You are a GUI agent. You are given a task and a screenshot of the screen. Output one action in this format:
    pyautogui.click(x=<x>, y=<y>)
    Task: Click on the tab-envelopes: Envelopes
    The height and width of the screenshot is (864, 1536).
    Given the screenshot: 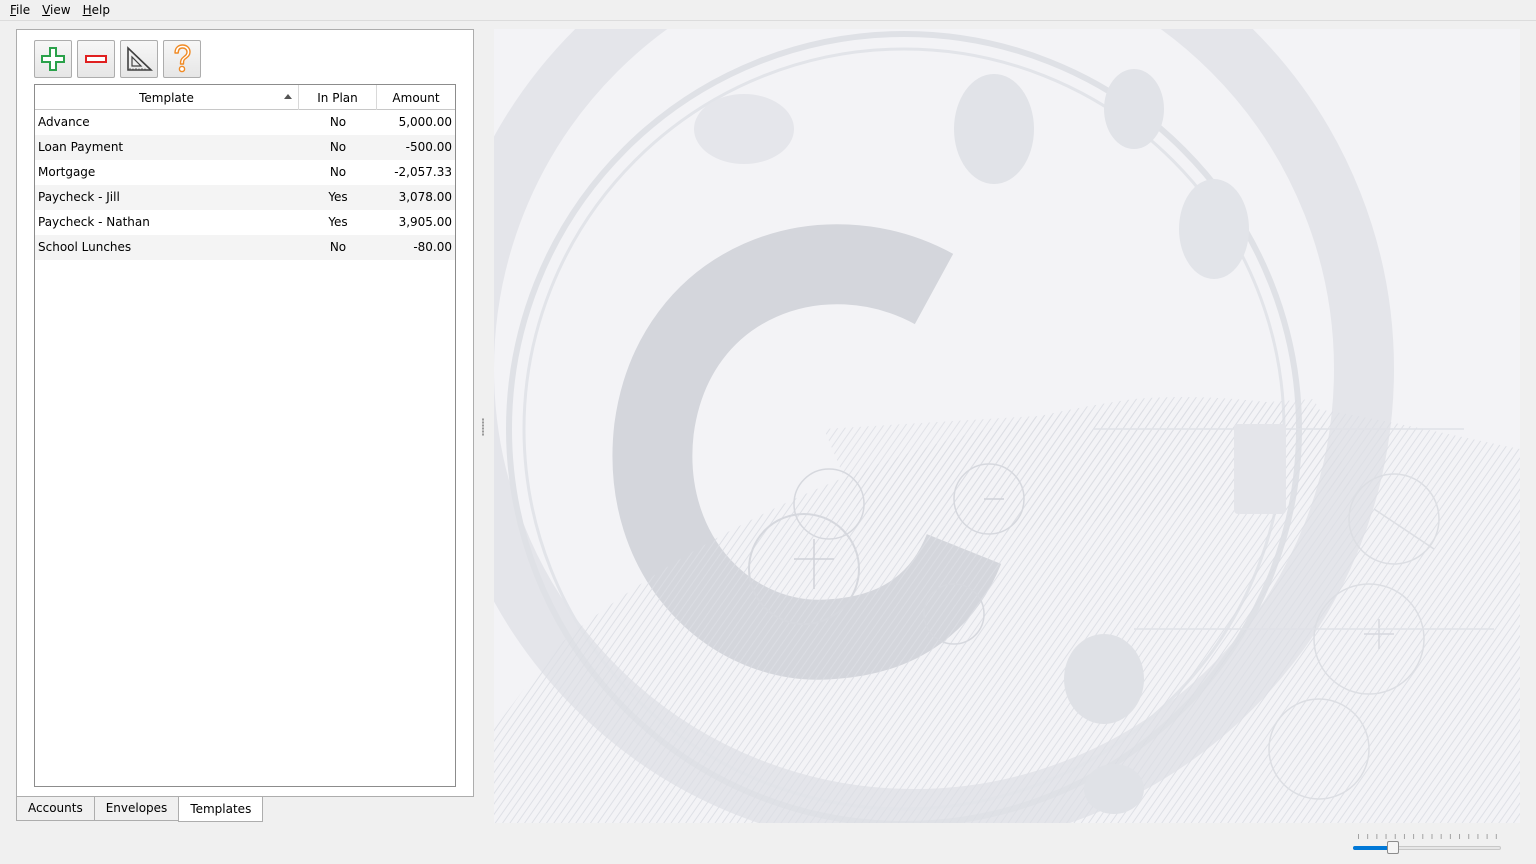 What is the action you would take?
    pyautogui.click(x=136, y=809)
    